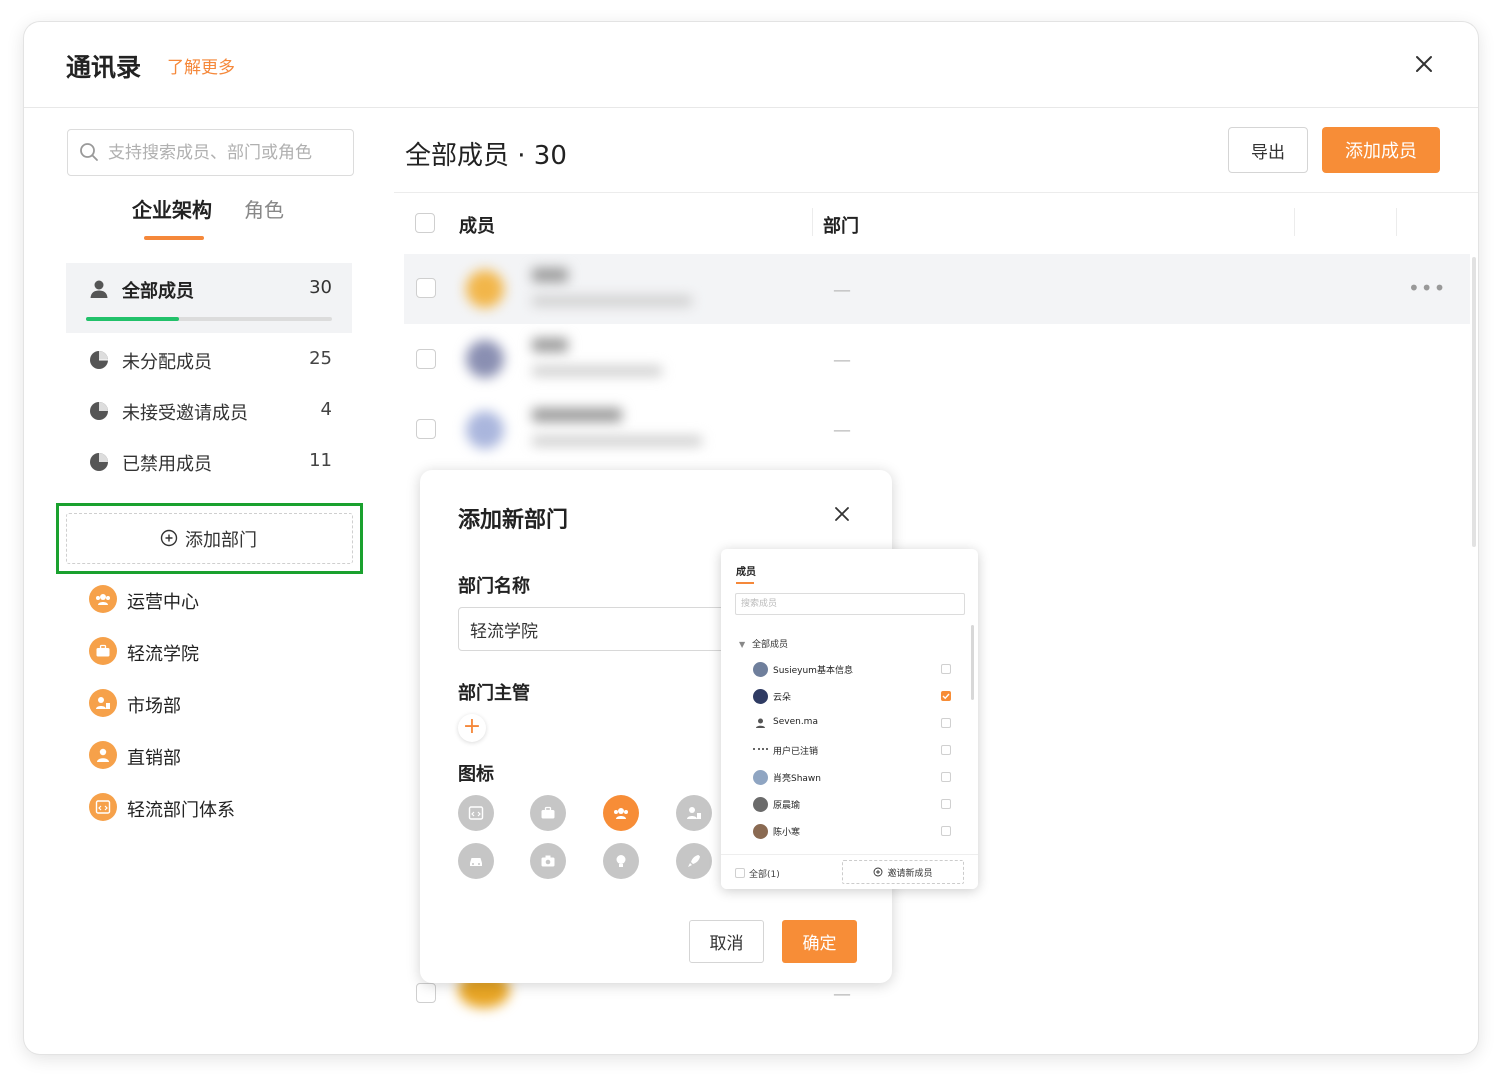 This screenshot has width=1500, height=1077. I want to click on sidebar-item-label: 全部成员, so click(158, 291).